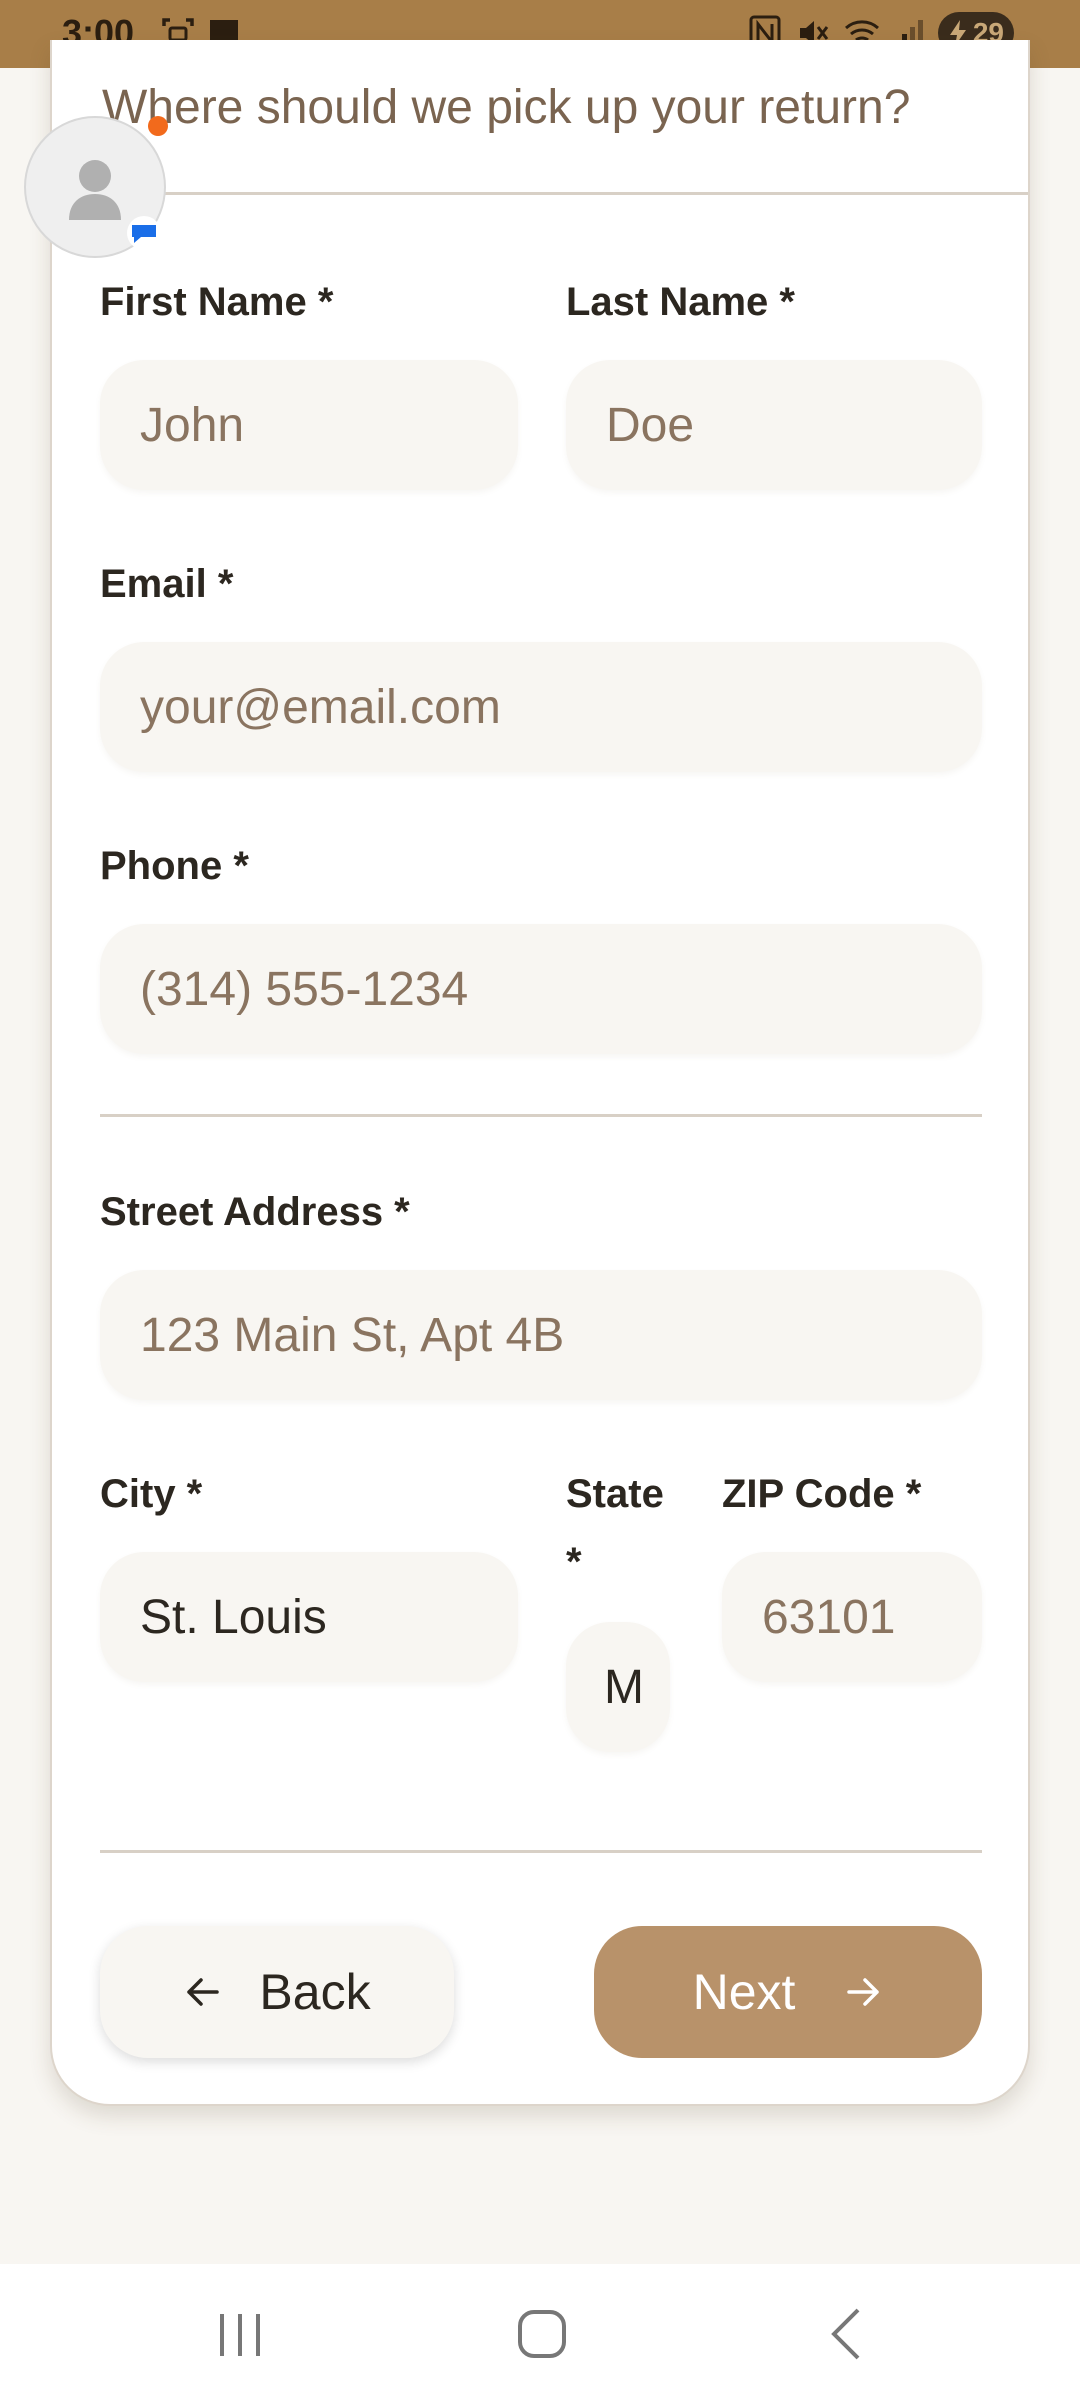 This screenshot has height=2408, width=1080. Describe the element at coordinates (217, 302) in the screenshot. I see `first-name-label: First Name *` at that location.